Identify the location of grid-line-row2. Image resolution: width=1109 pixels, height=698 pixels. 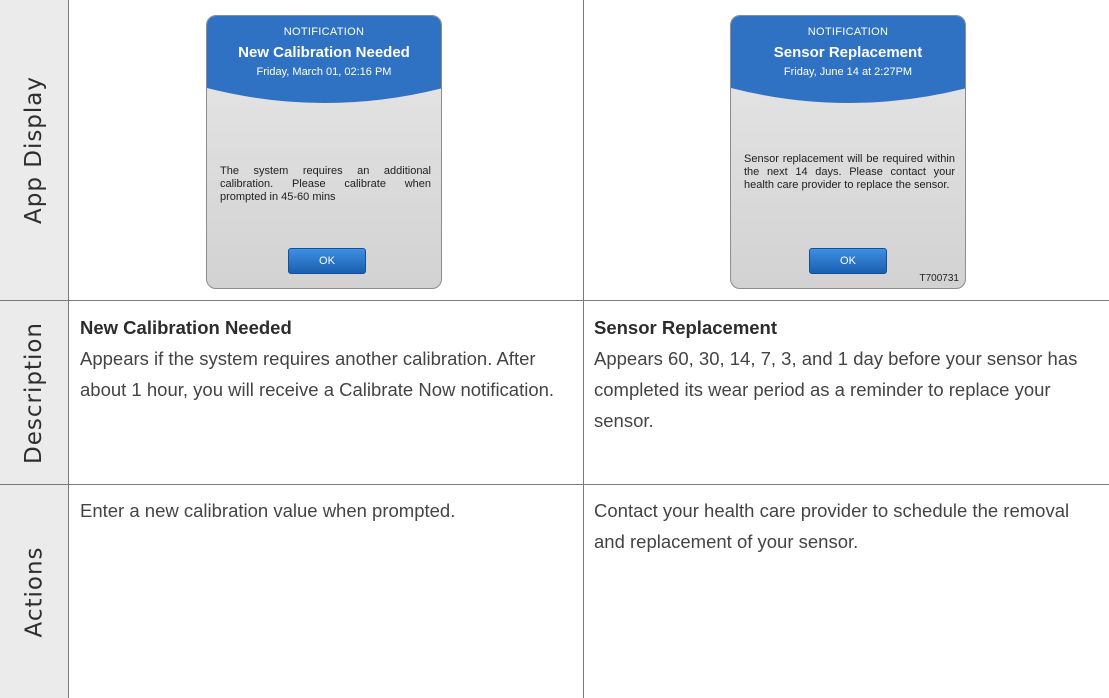
(554, 484).